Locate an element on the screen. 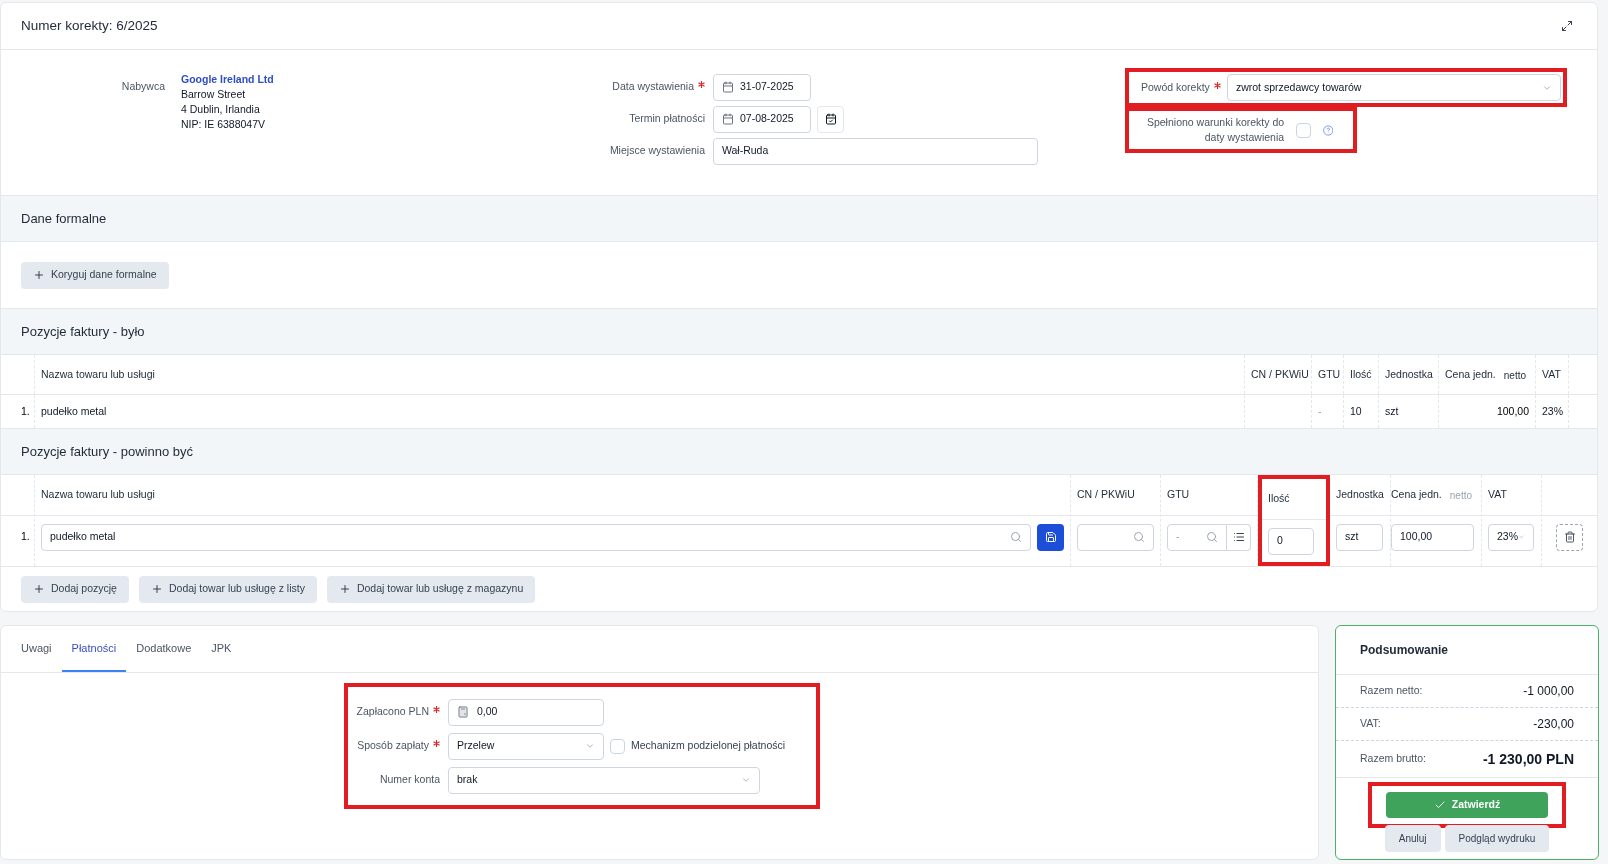 This screenshot has height=864, width=1608. check-icon is located at coordinates (1439, 805).